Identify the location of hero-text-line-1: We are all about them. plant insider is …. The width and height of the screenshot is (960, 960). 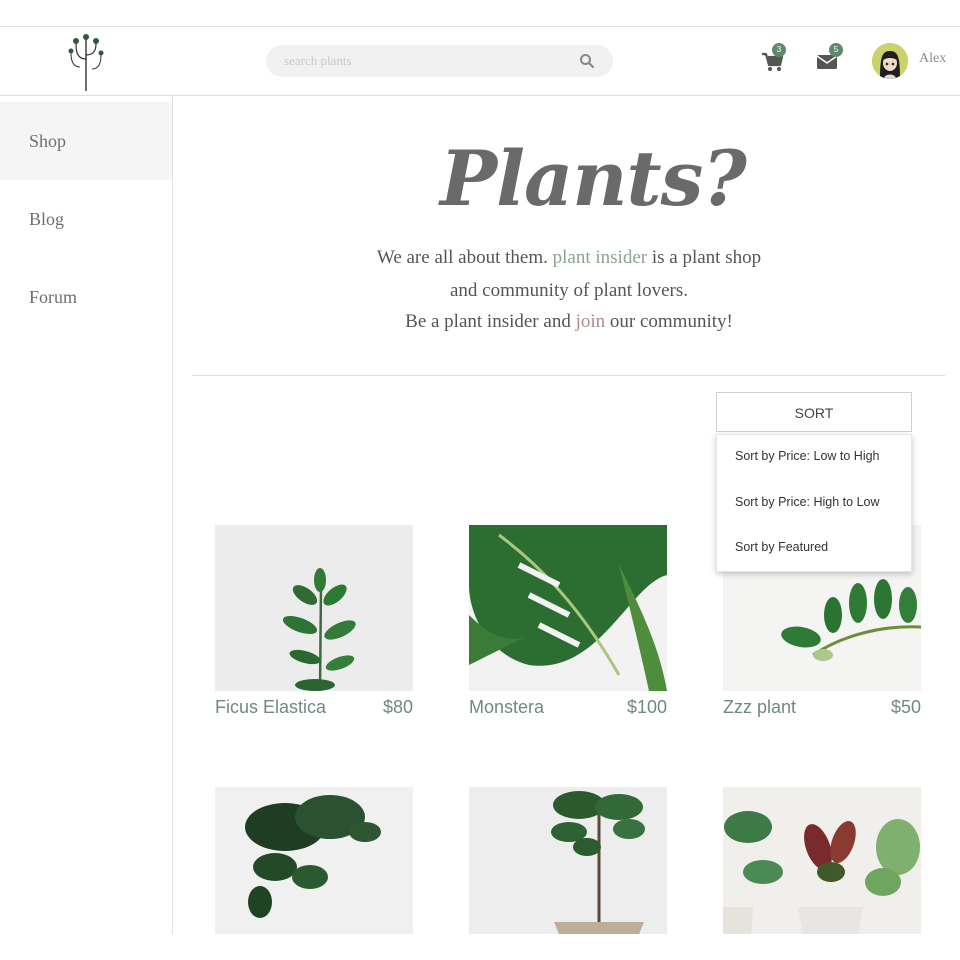
(569, 258).